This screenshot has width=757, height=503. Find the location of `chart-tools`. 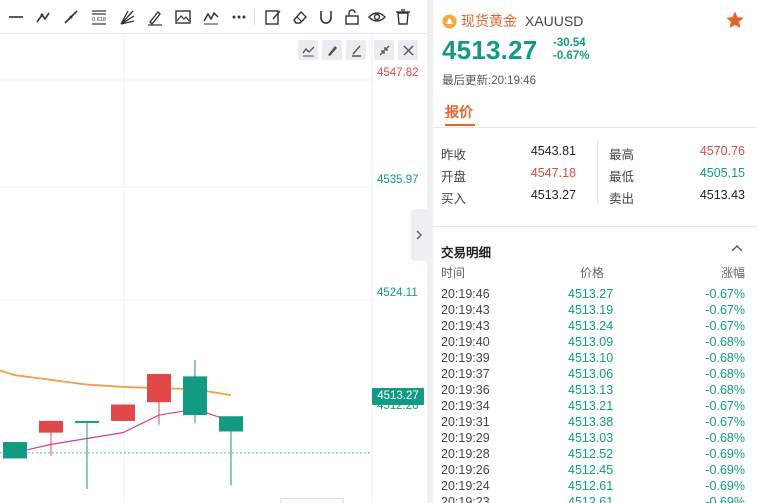

chart-tools is located at coordinates (356, 50).